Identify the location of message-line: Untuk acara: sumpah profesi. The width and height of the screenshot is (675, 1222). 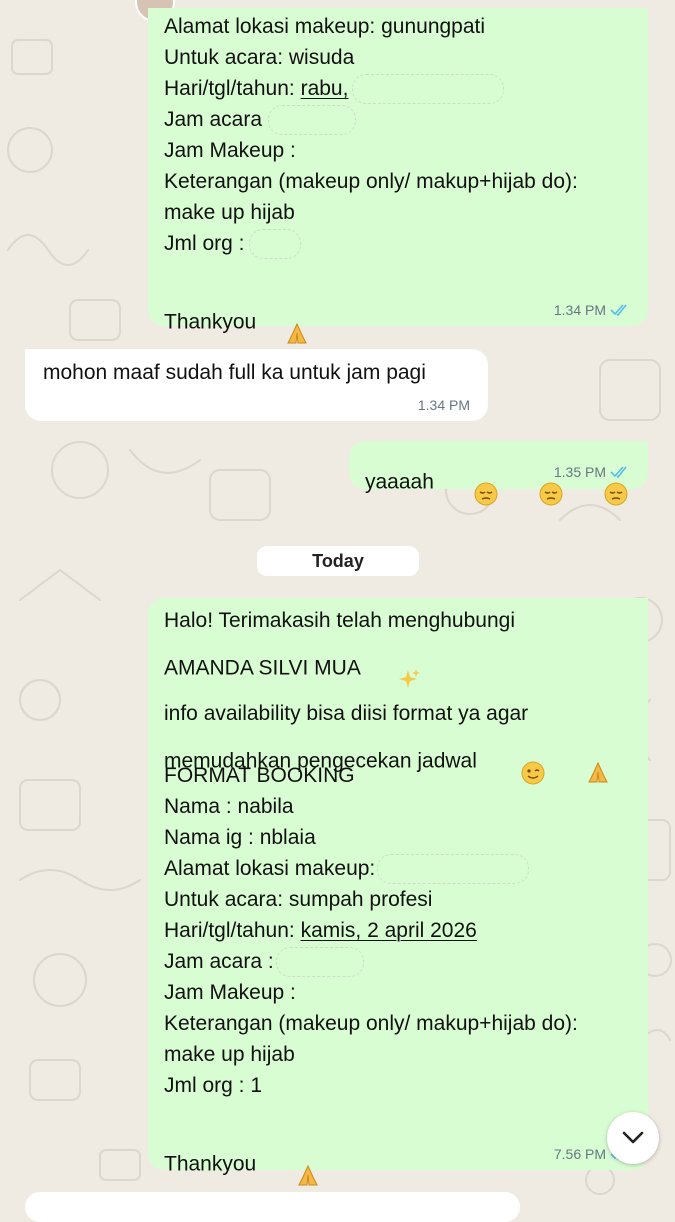
(298, 899).